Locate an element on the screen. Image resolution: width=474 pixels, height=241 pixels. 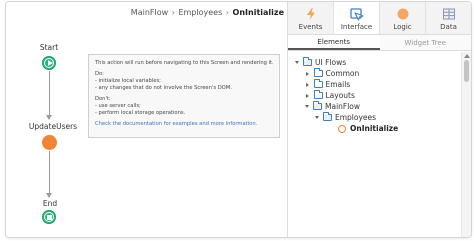
tree-item-common: Common is located at coordinates (332, 73).